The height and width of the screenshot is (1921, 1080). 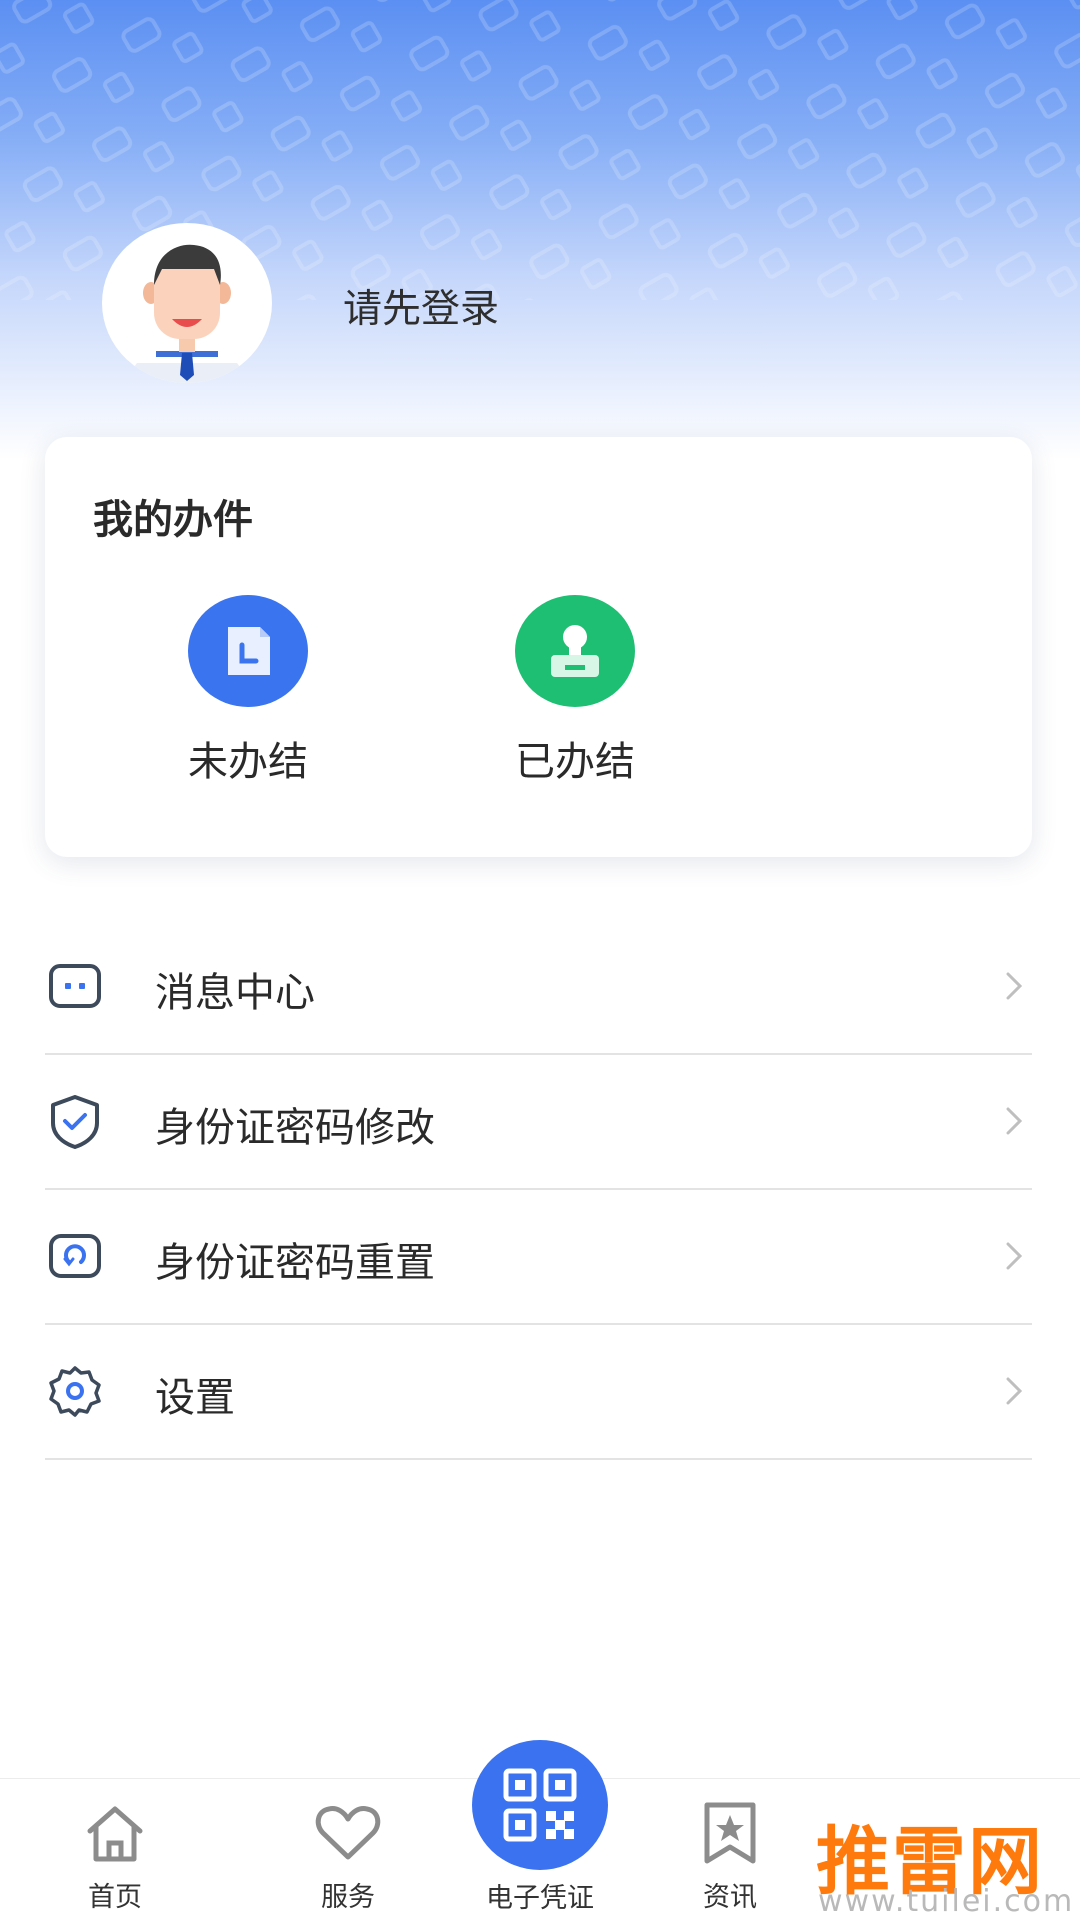 I want to click on qr-code-icon, so click(x=540, y=1805).